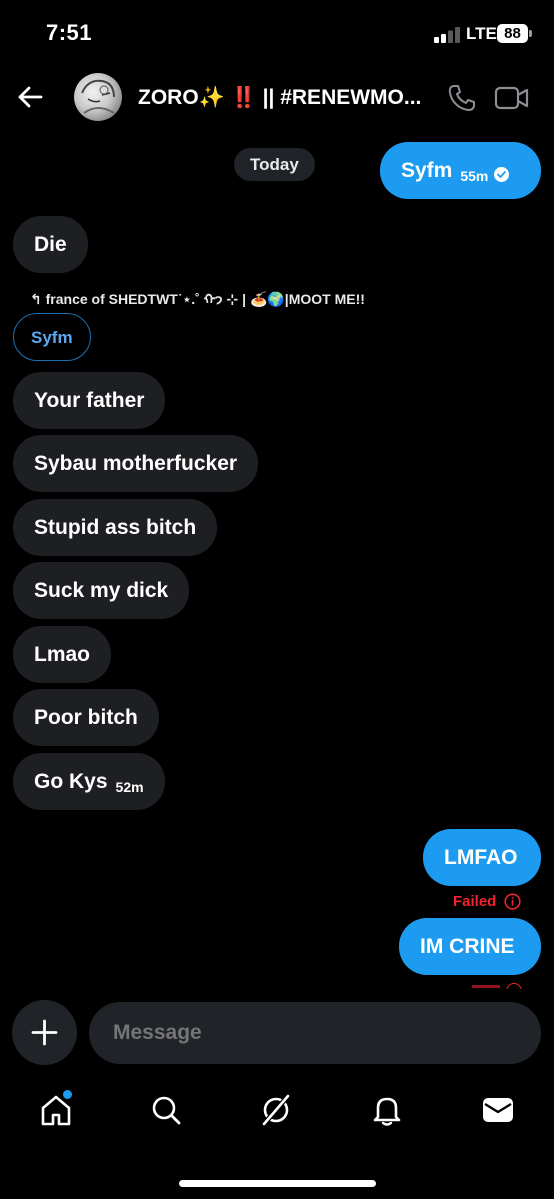 The image size is (554, 1199). Describe the element at coordinates (30, 97) in the screenshot. I see `arrow-left-icon` at that location.